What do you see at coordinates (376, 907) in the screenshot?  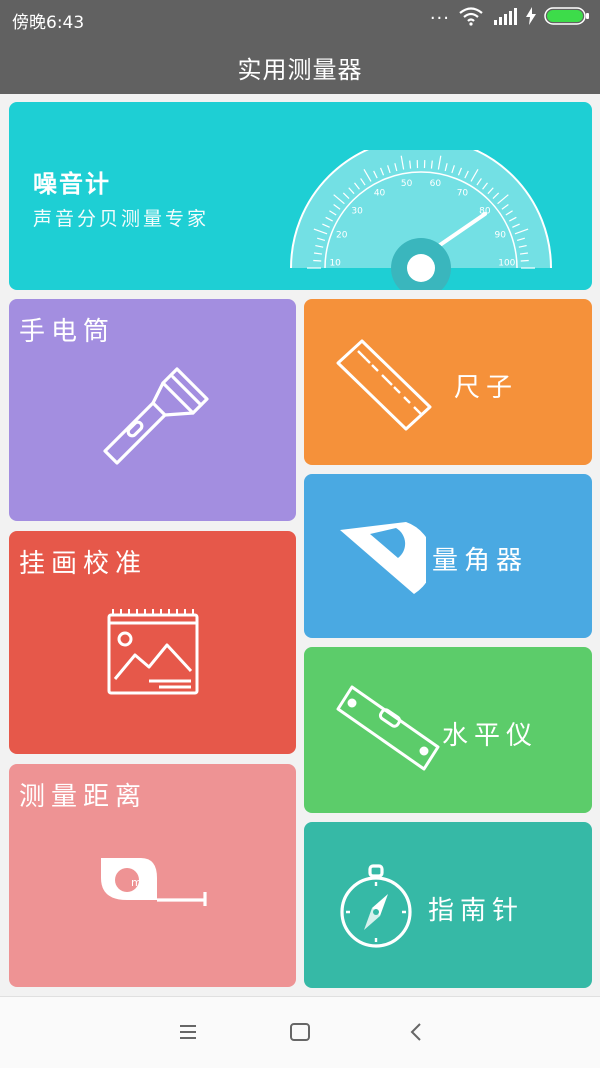 I see `compass-icon` at bounding box center [376, 907].